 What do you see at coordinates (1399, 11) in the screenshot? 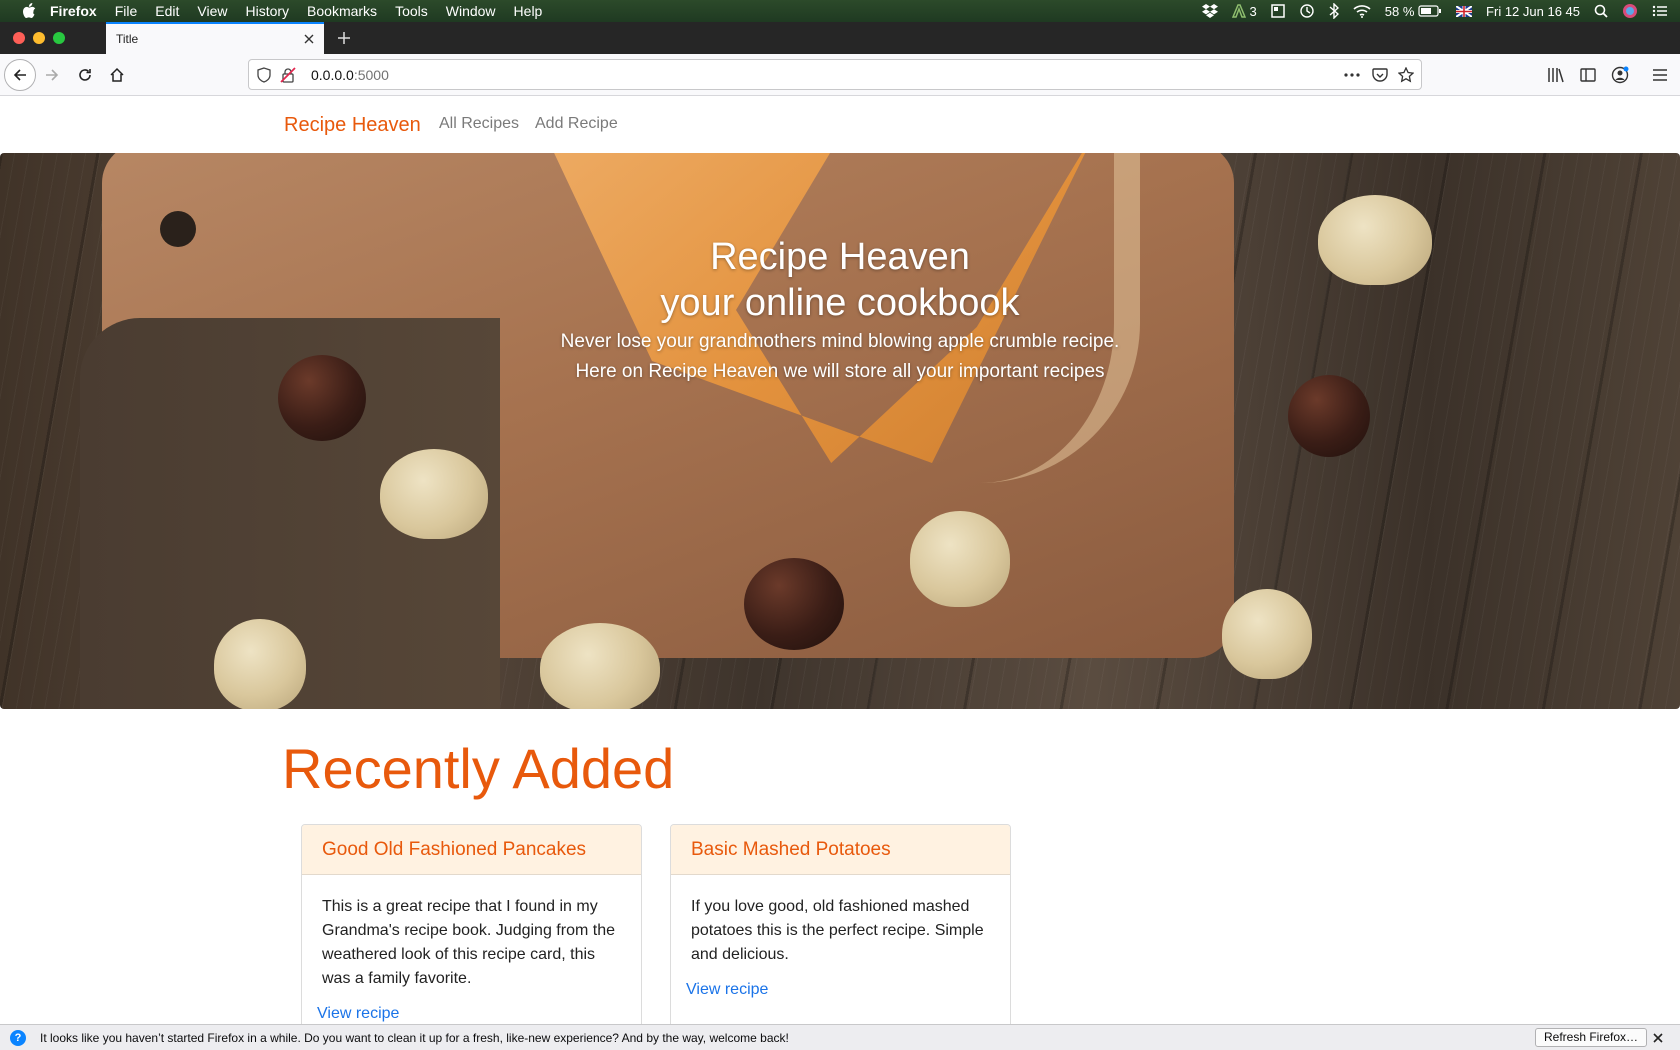
I see `battery-percent: 58 %` at bounding box center [1399, 11].